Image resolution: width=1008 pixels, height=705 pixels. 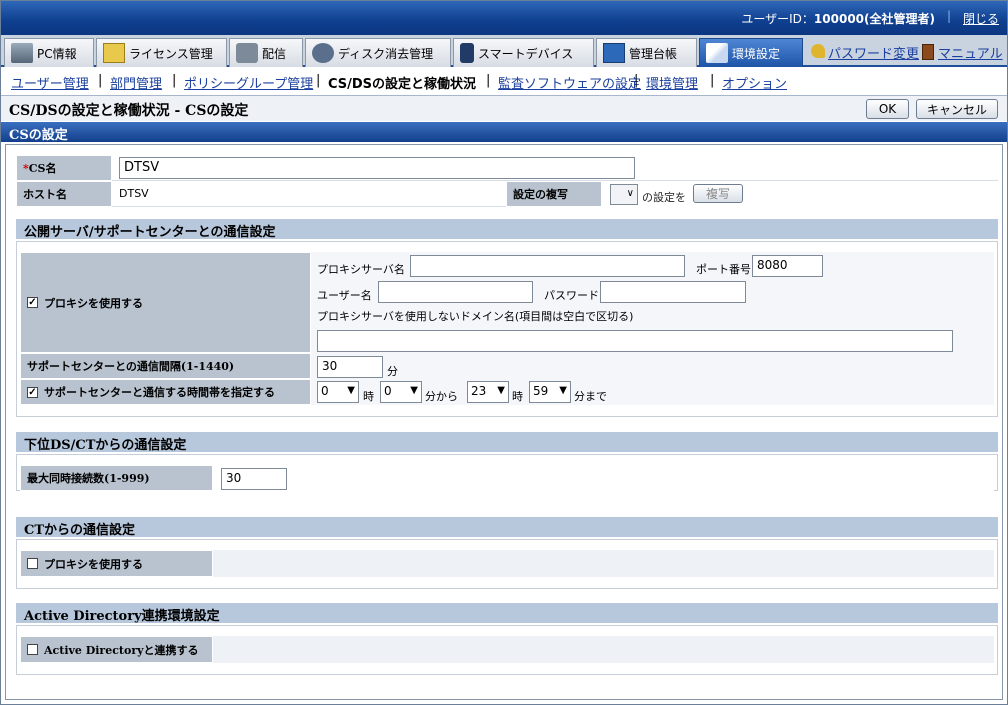 What do you see at coordinates (673, 292) in the screenshot?
I see `proxy-password-input` at bounding box center [673, 292].